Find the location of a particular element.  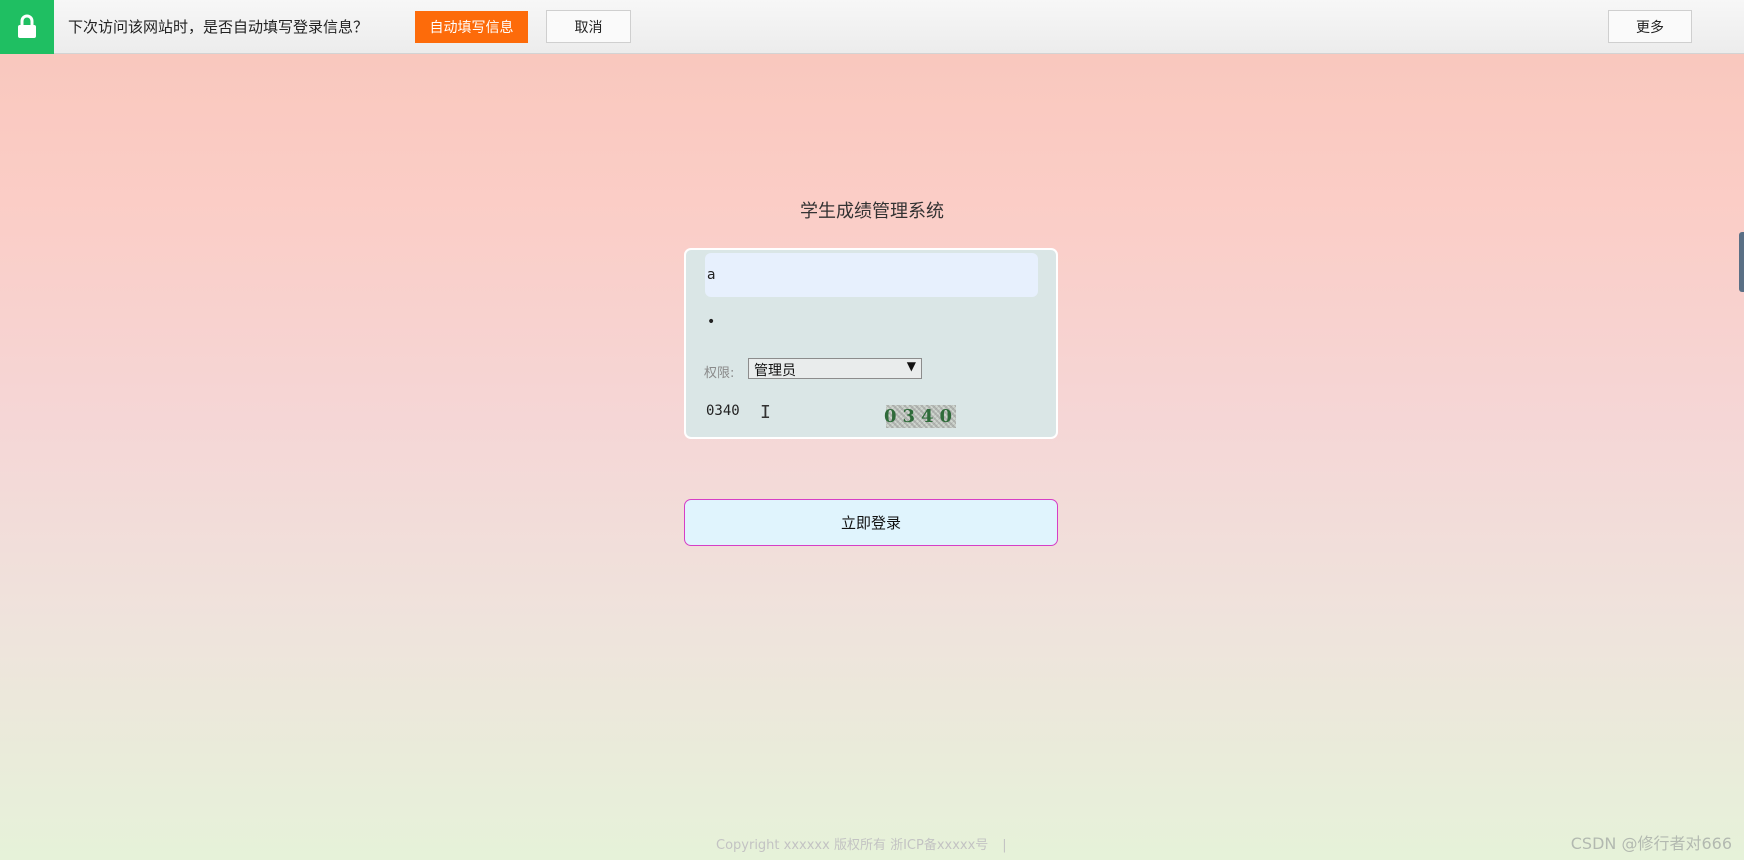

role-select: 管理员 ▼ is located at coordinates (835, 368).